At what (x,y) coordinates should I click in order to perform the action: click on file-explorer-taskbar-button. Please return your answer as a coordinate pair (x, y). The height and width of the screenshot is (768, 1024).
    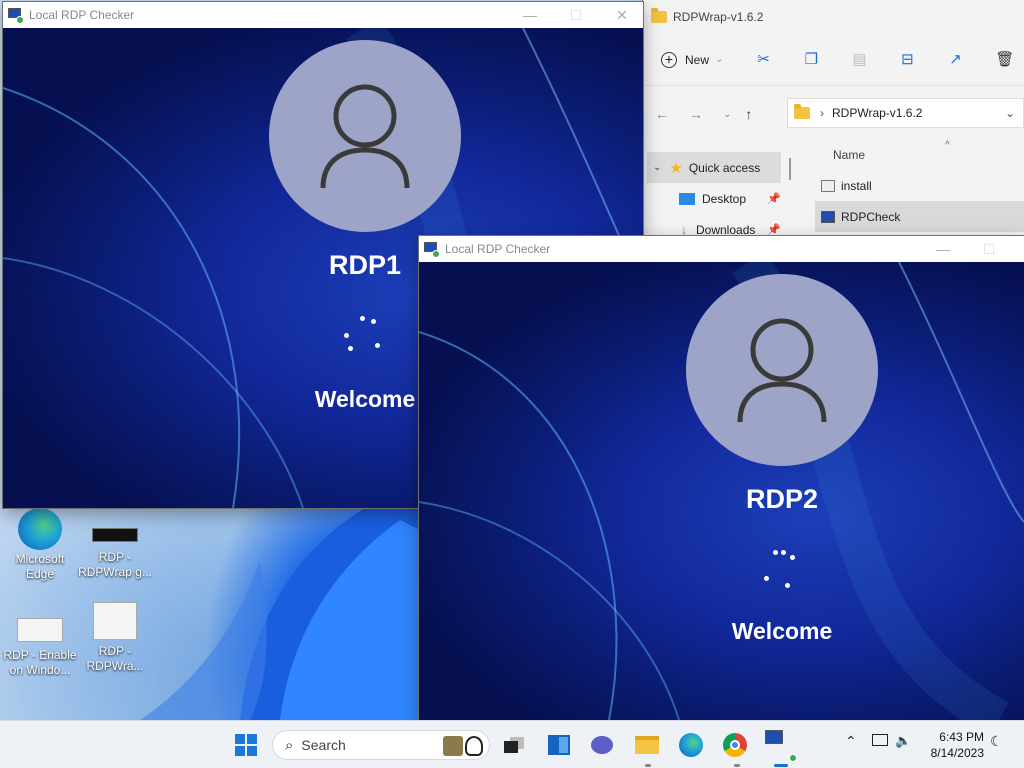
    Looking at the image, I should click on (647, 745).